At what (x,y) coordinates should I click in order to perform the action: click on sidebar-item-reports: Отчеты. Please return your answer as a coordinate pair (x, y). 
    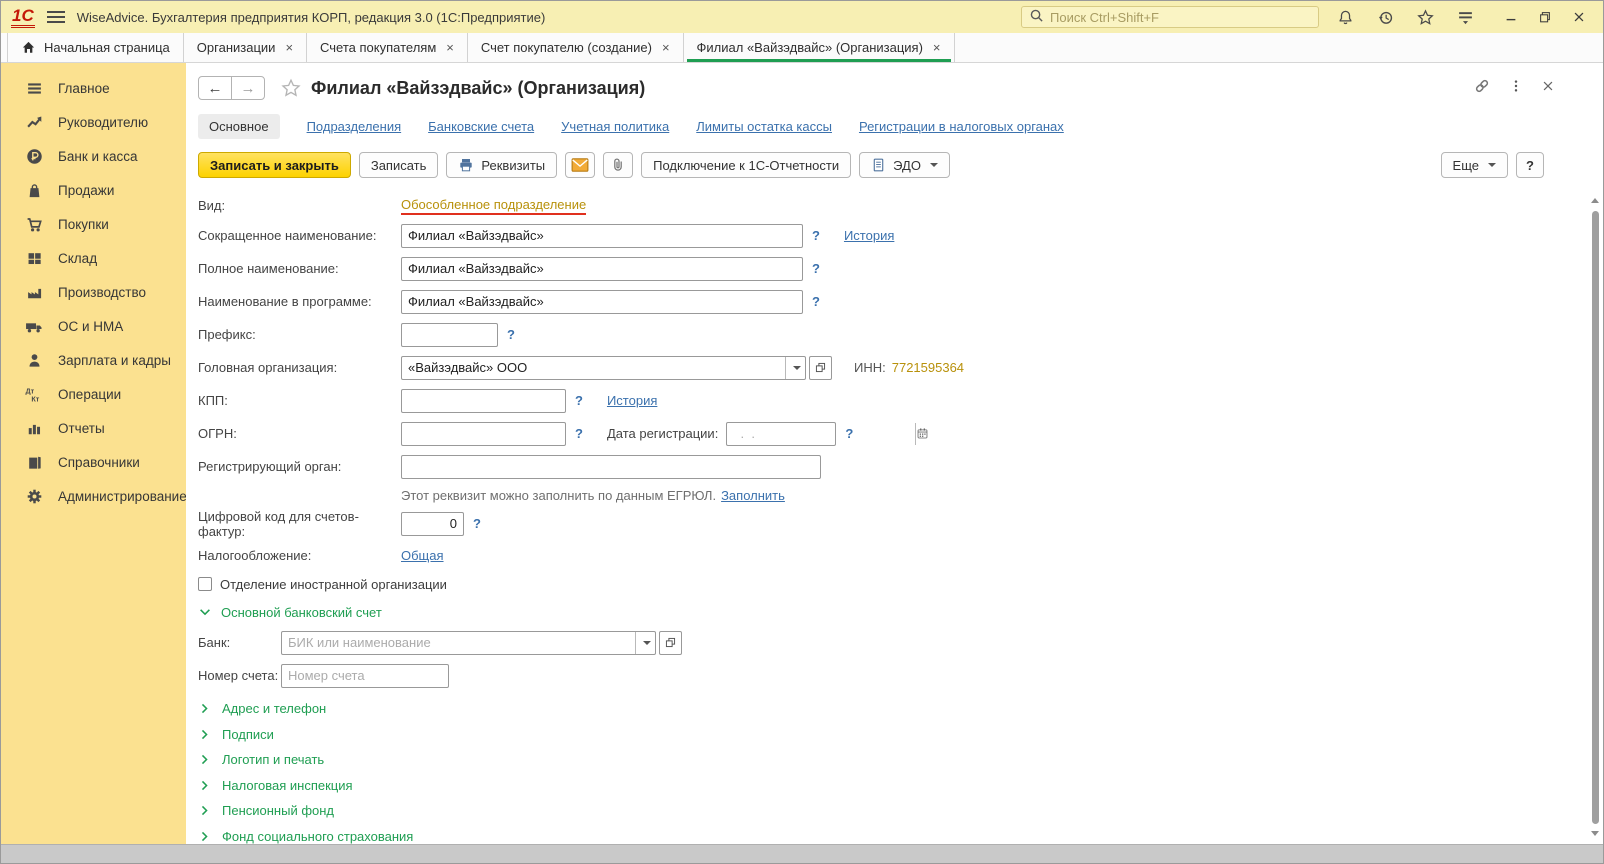
    Looking at the image, I should click on (93, 428).